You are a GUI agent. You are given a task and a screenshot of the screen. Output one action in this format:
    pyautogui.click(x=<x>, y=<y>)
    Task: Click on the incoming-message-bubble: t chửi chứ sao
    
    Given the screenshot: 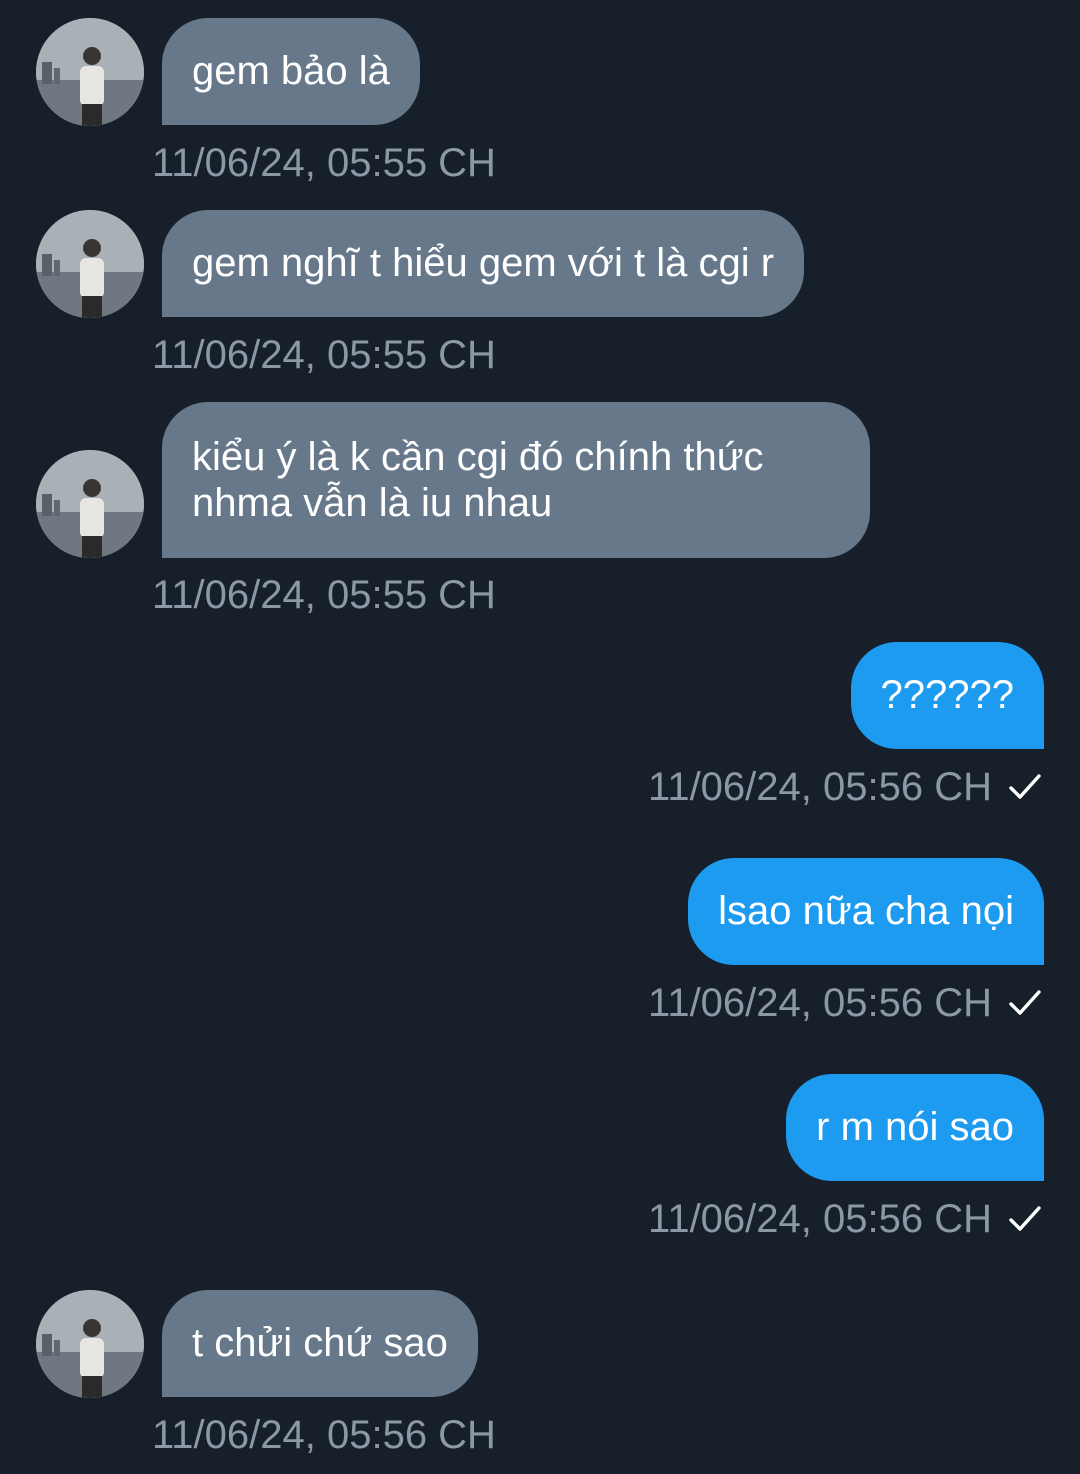 What is the action you would take?
    pyautogui.click(x=320, y=1343)
    